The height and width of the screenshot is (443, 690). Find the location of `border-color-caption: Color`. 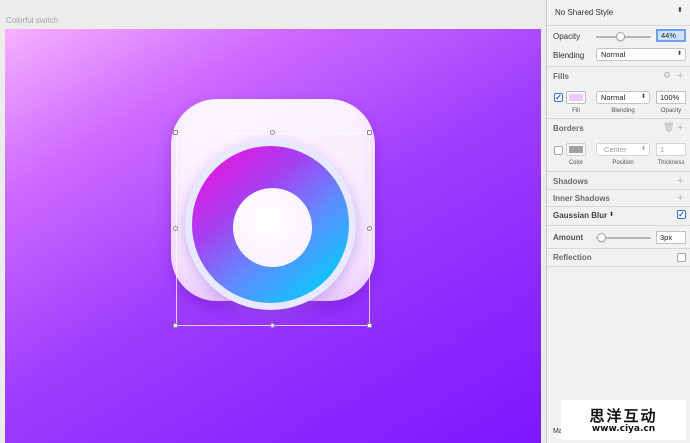

border-color-caption: Color is located at coordinates (576, 163).